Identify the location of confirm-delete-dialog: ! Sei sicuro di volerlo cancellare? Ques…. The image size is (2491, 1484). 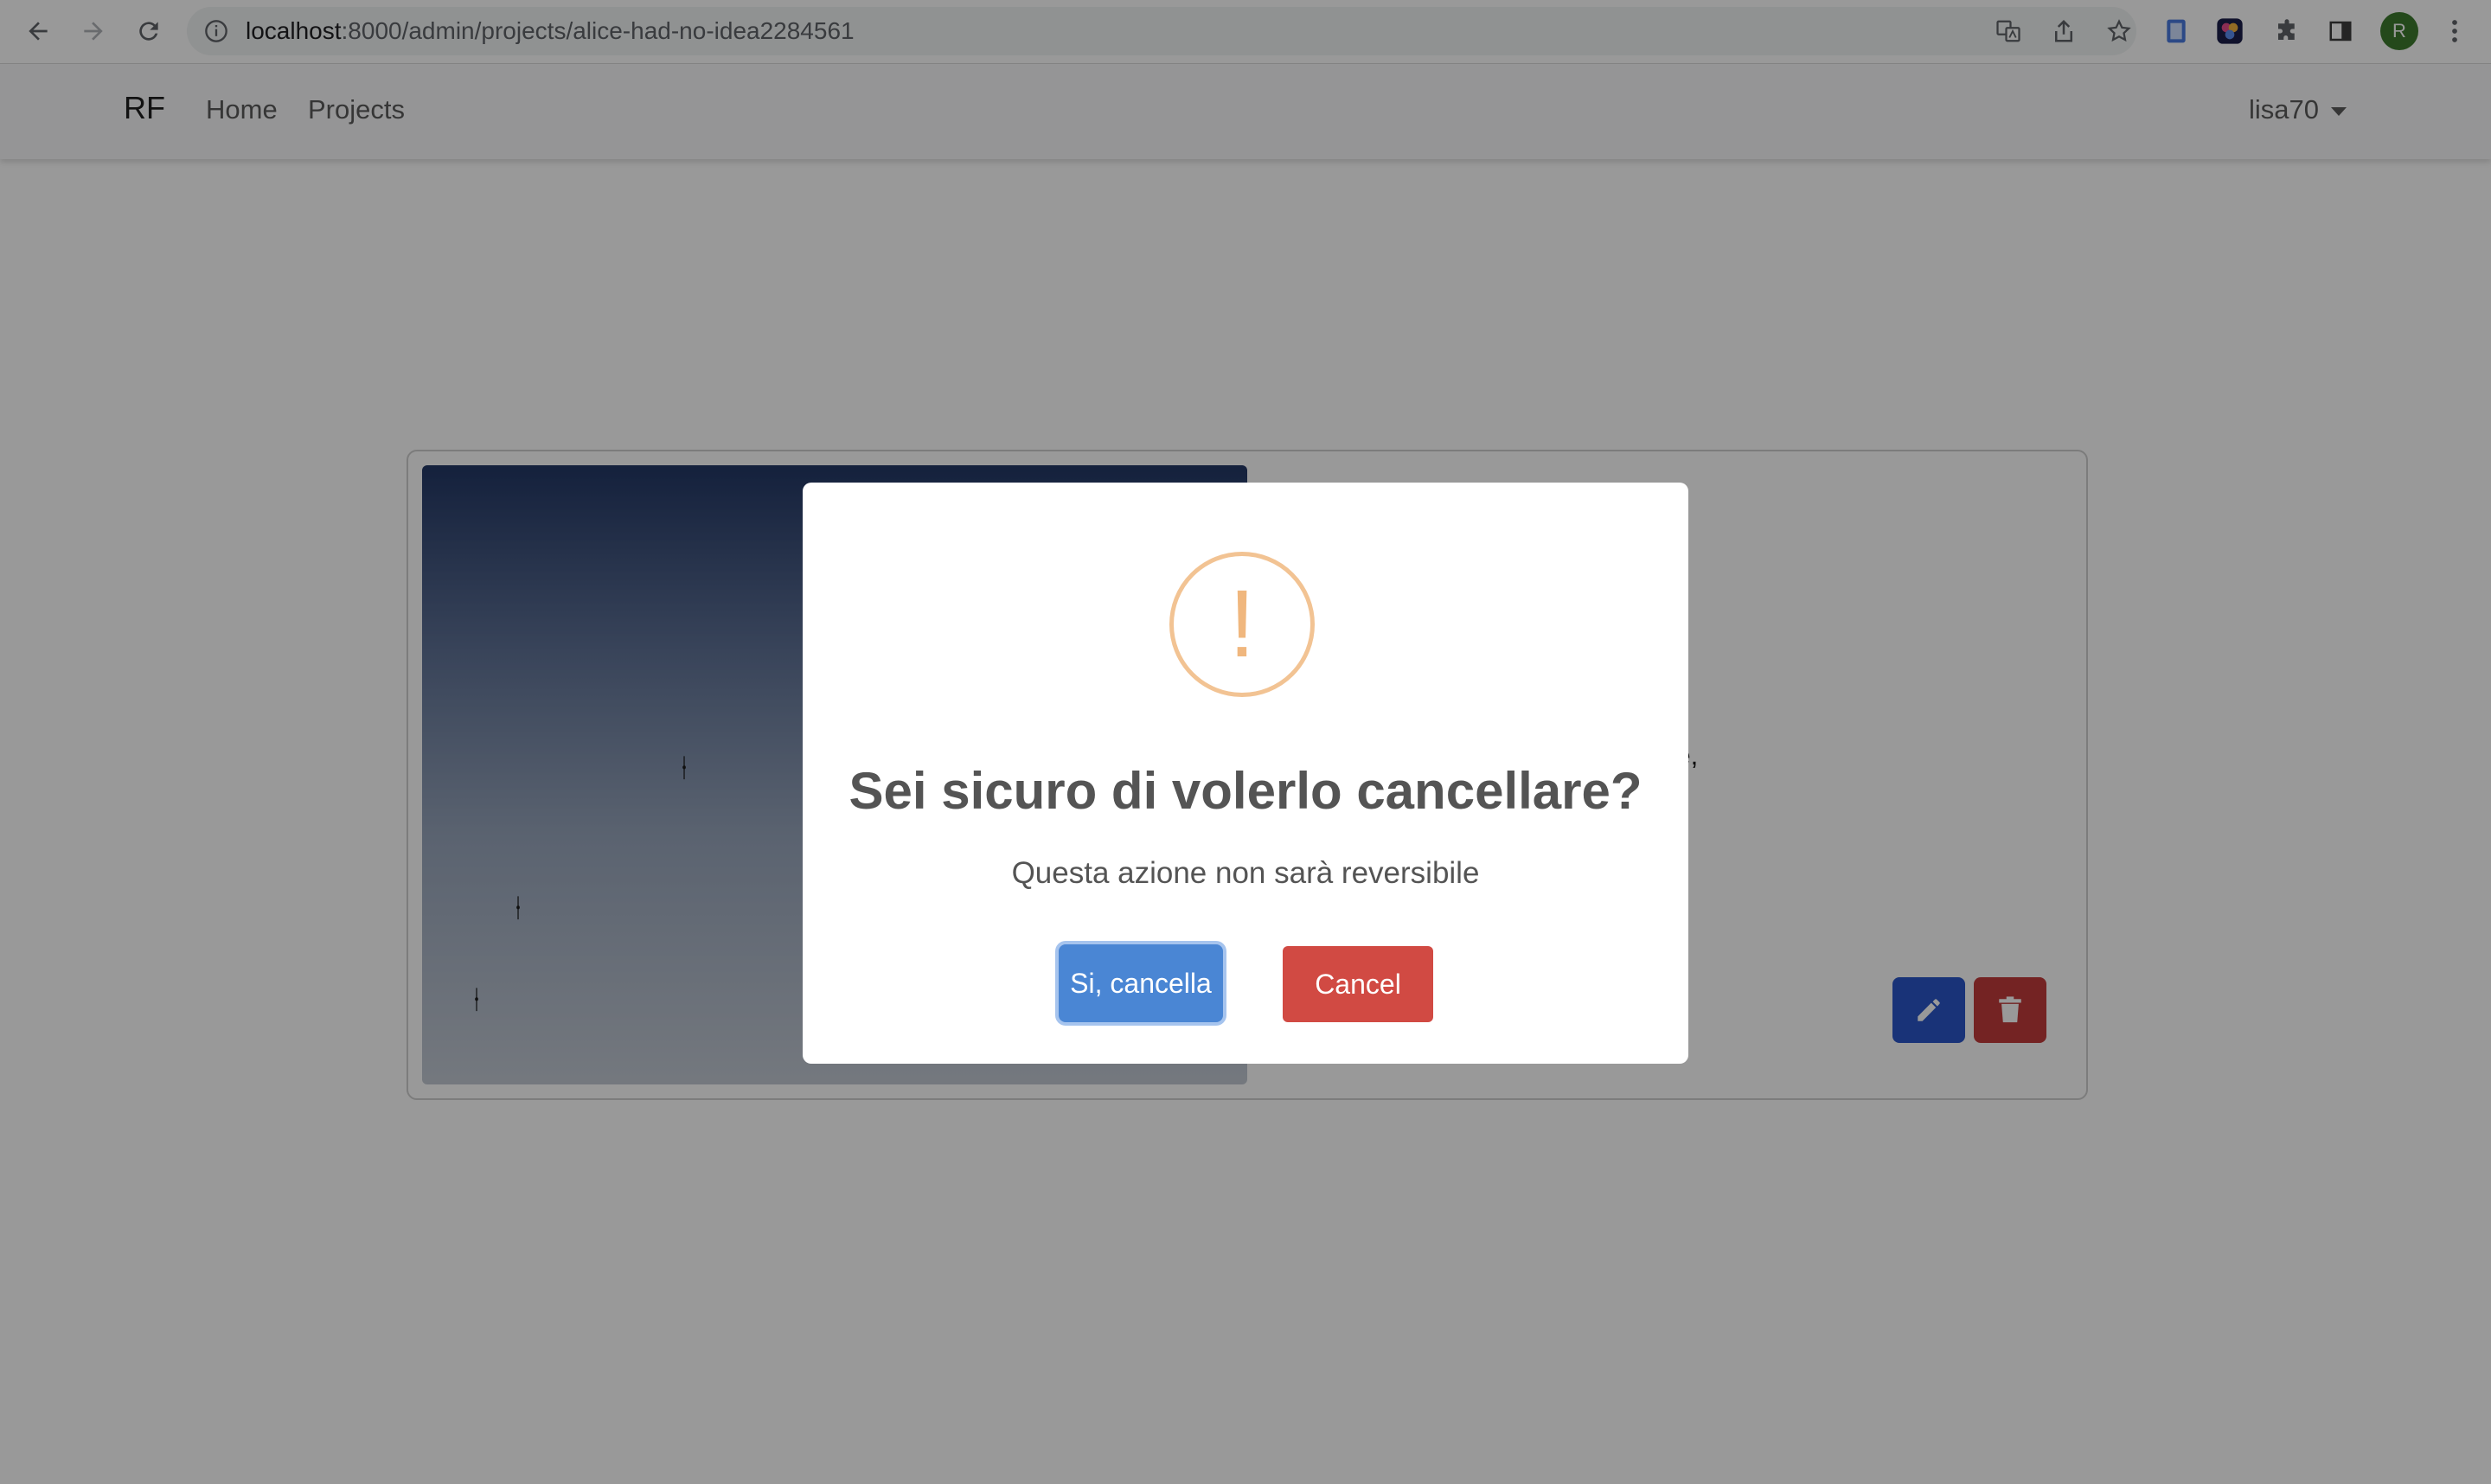
(1246, 774).